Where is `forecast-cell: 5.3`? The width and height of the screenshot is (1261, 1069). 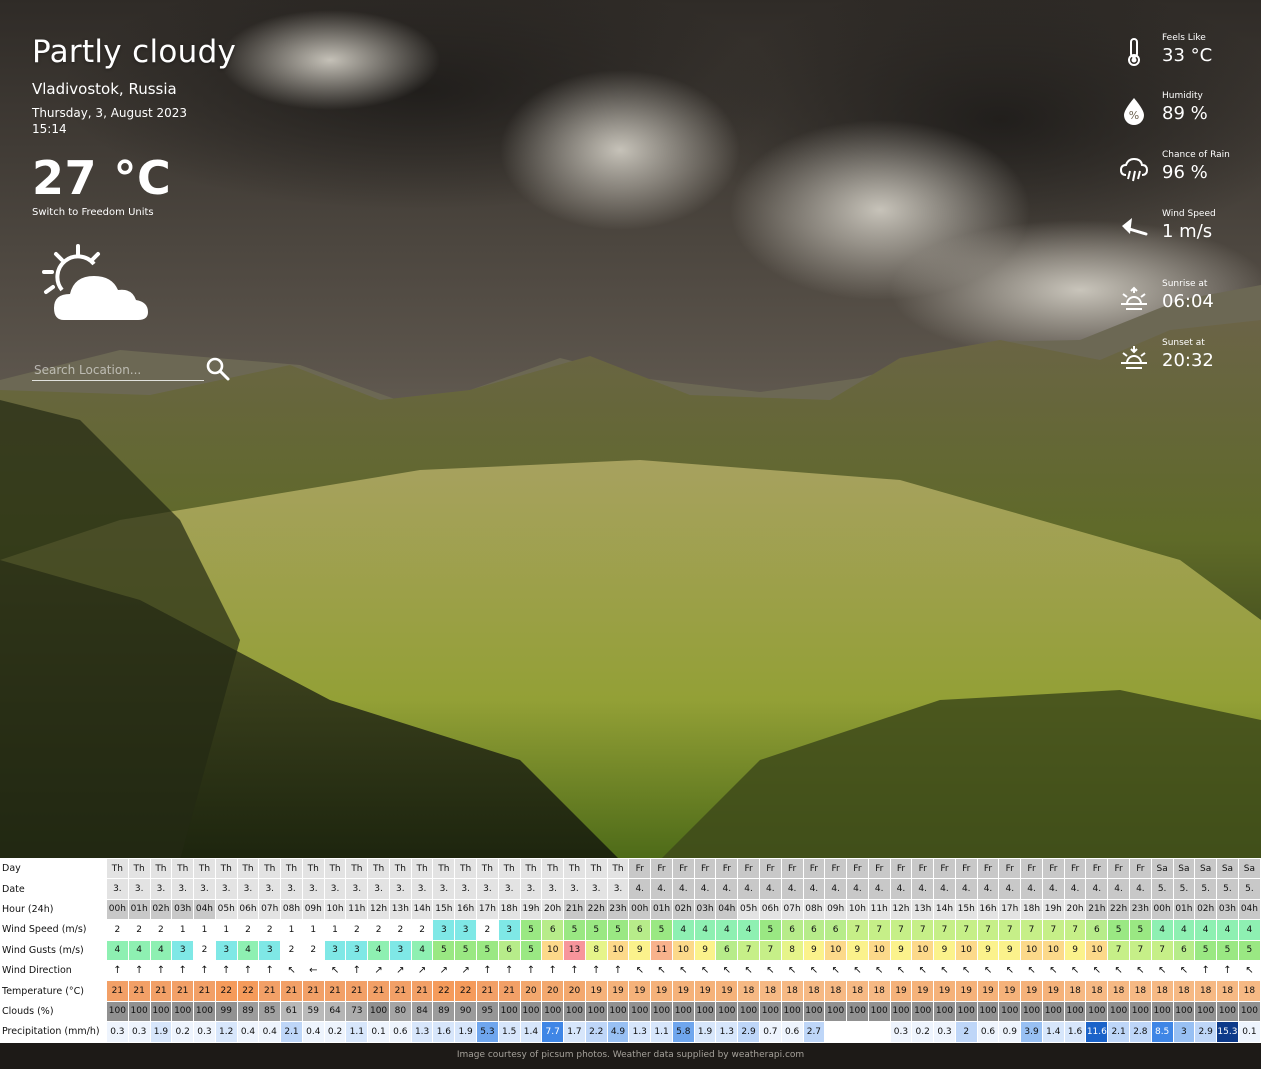 forecast-cell: 5.3 is located at coordinates (487, 1032).